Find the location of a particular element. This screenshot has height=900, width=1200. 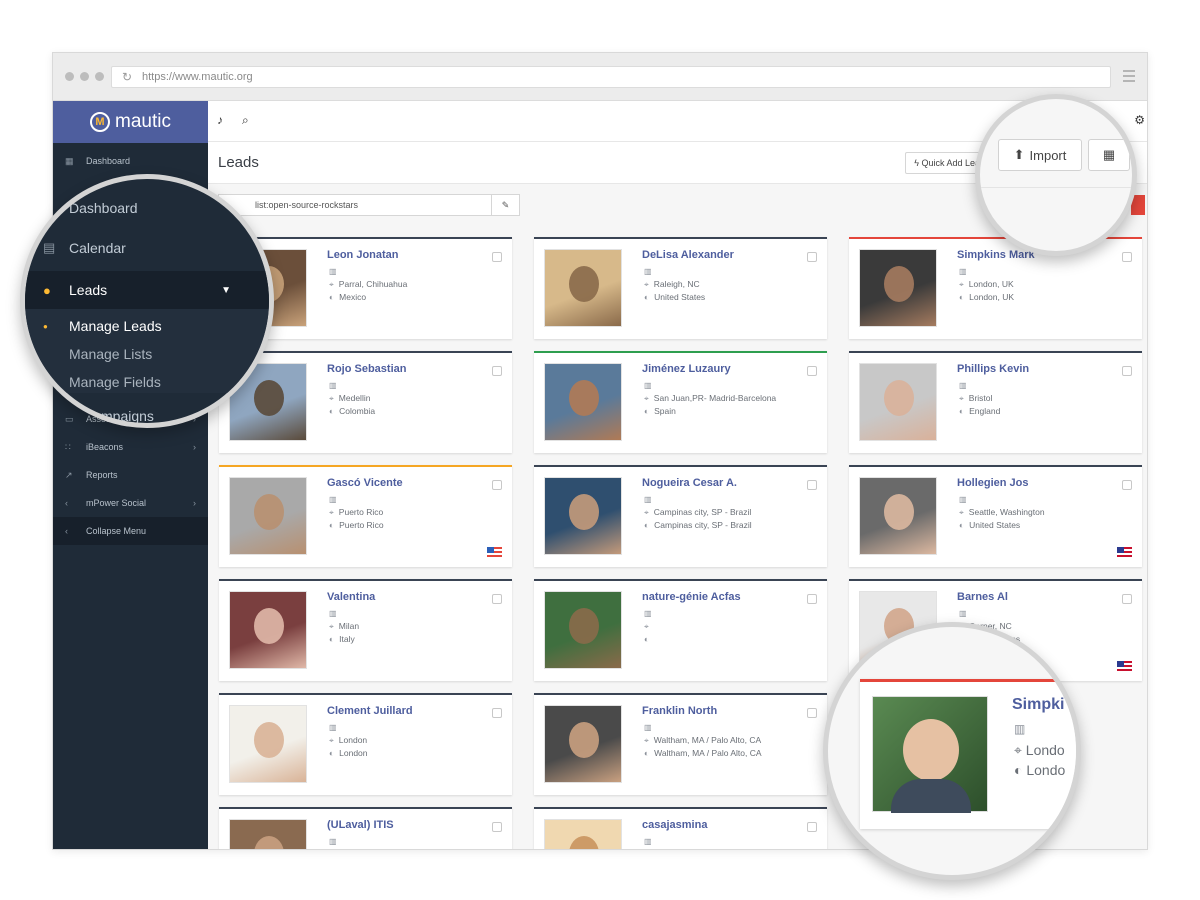

eraser-icon: ✎ is located at coordinates (505, 205).